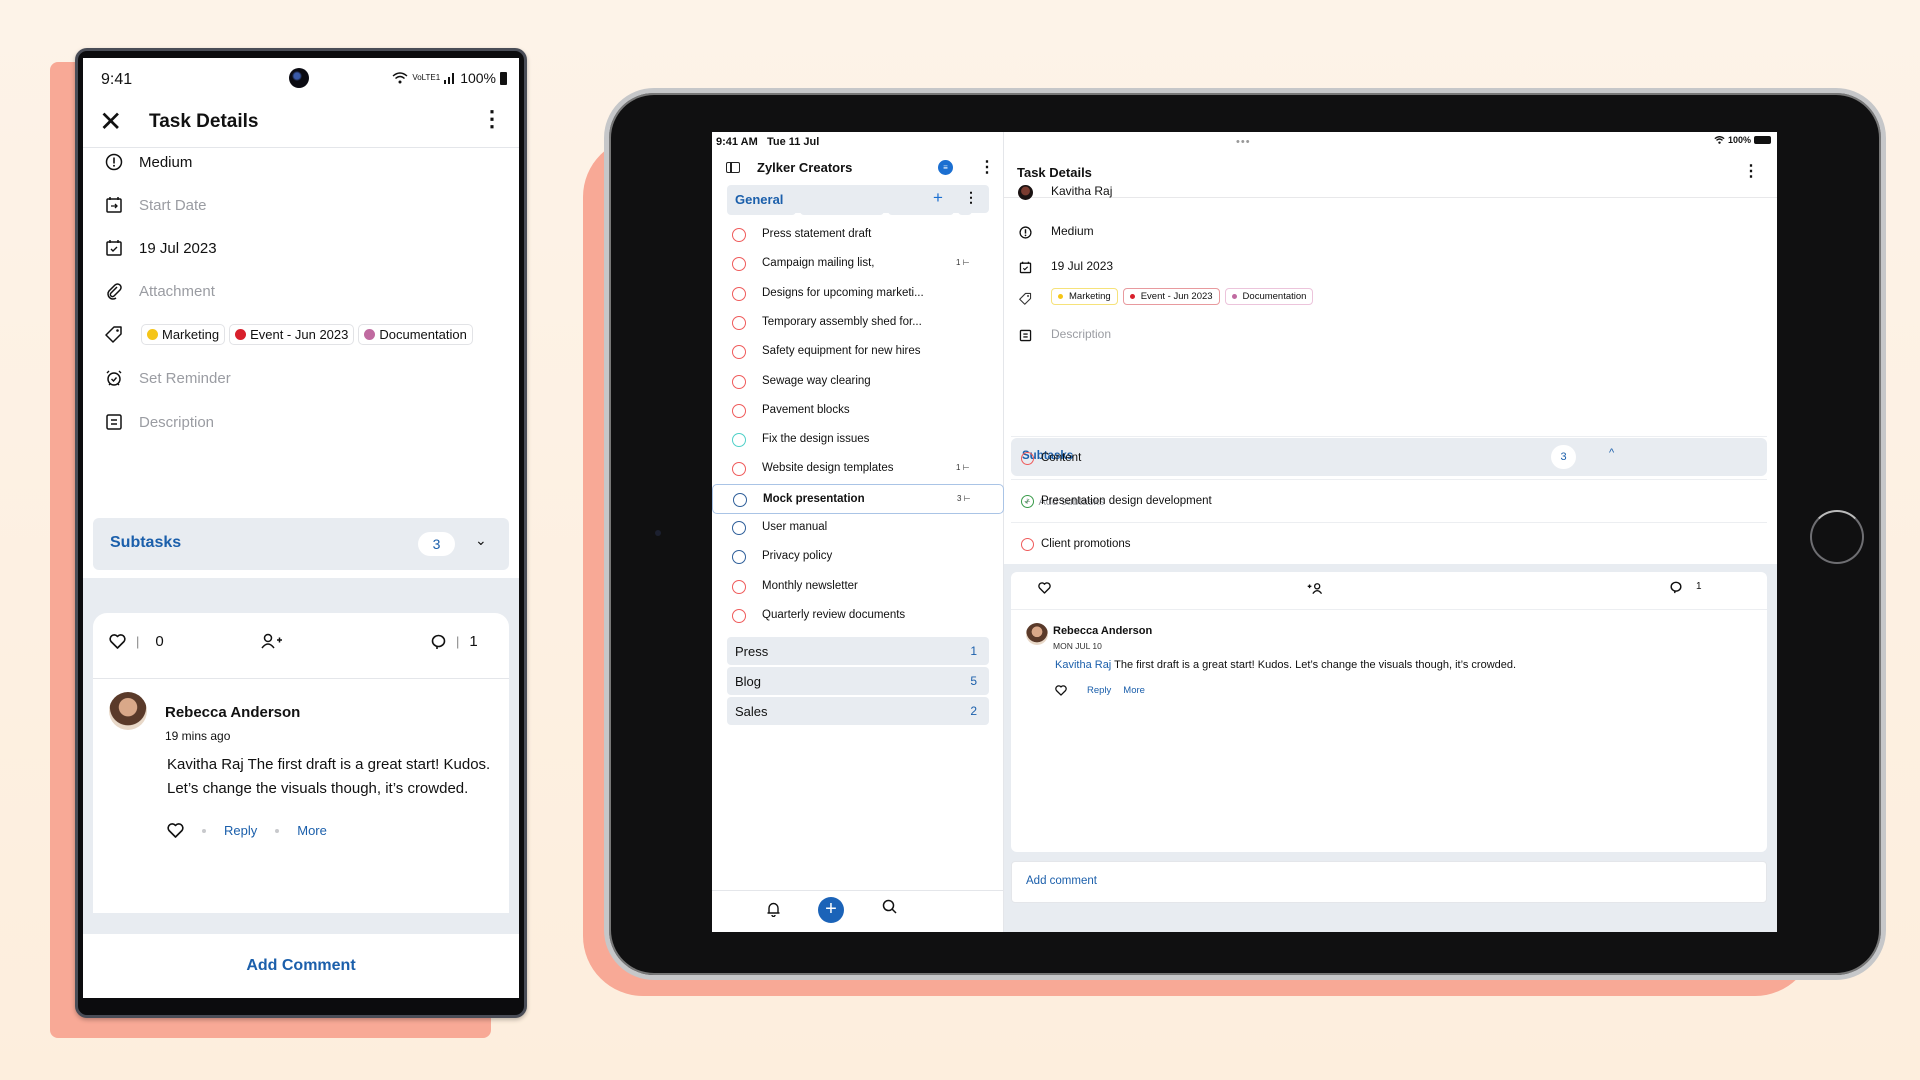  I want to click on assignee-field: Kavitha Raj, so click(1390, 192).